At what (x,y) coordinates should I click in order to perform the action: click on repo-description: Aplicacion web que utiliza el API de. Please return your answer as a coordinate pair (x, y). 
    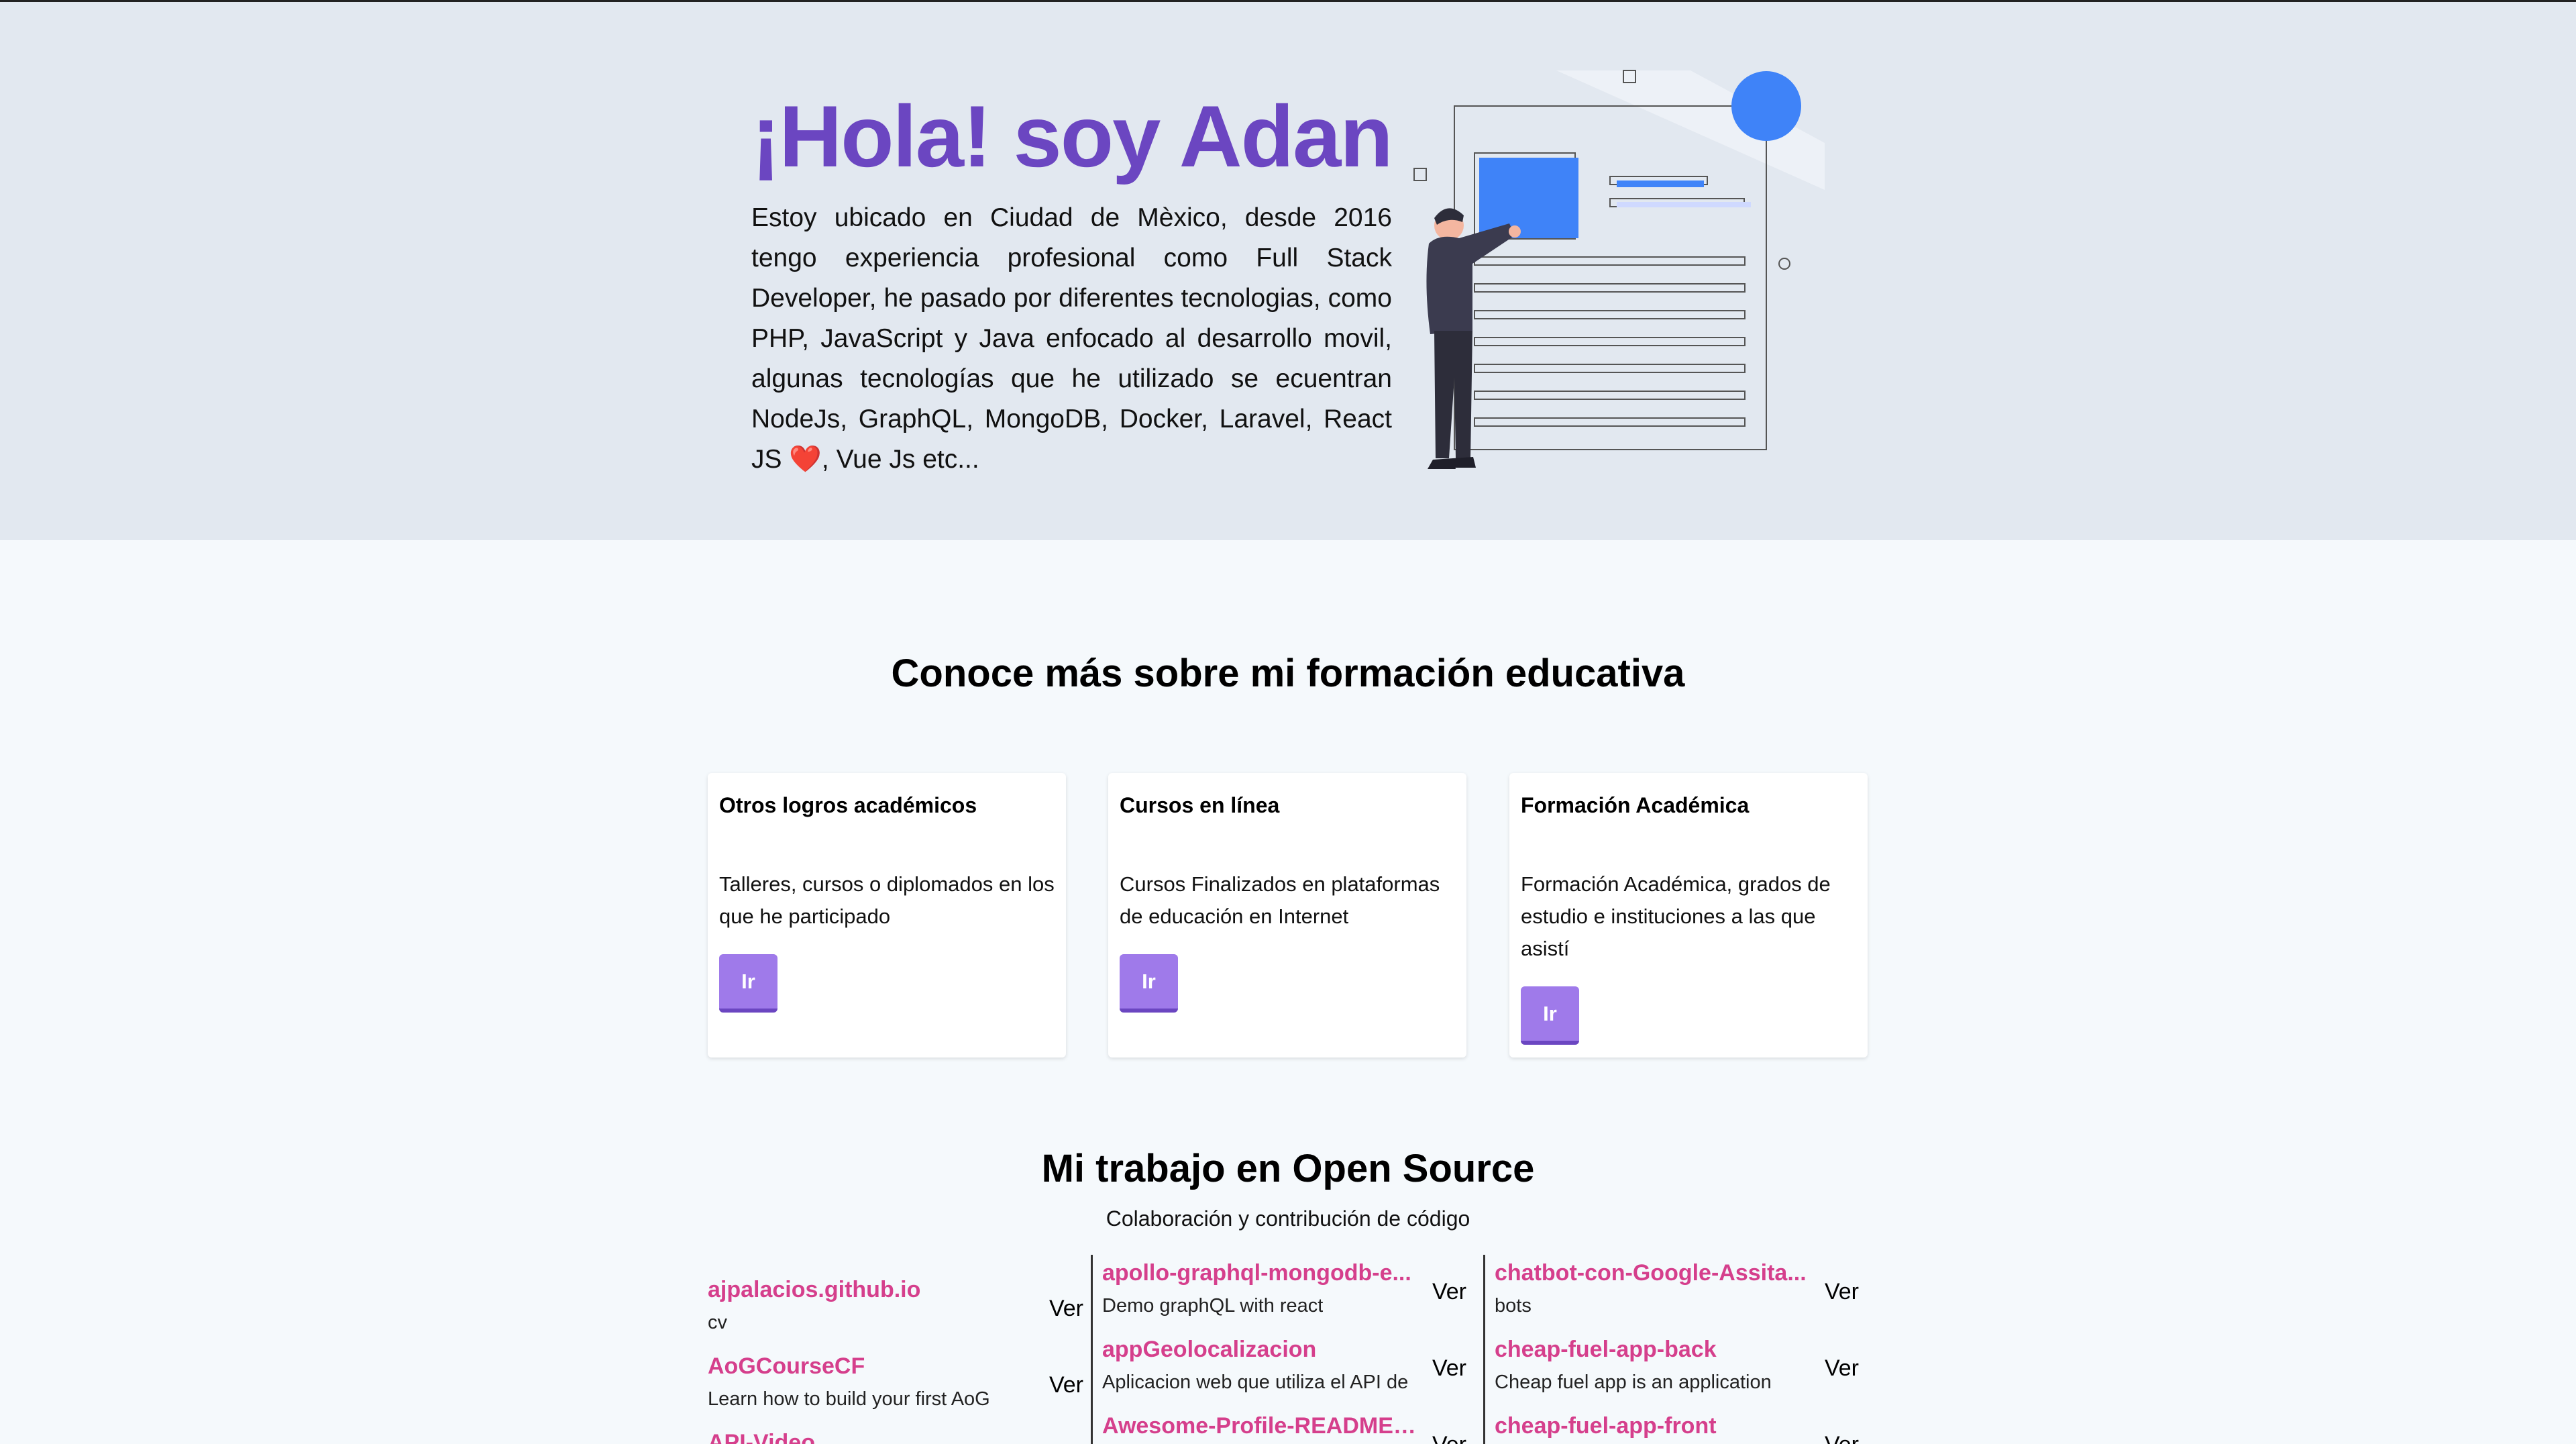
    Looking at the image, I should click on (1255, 1382).